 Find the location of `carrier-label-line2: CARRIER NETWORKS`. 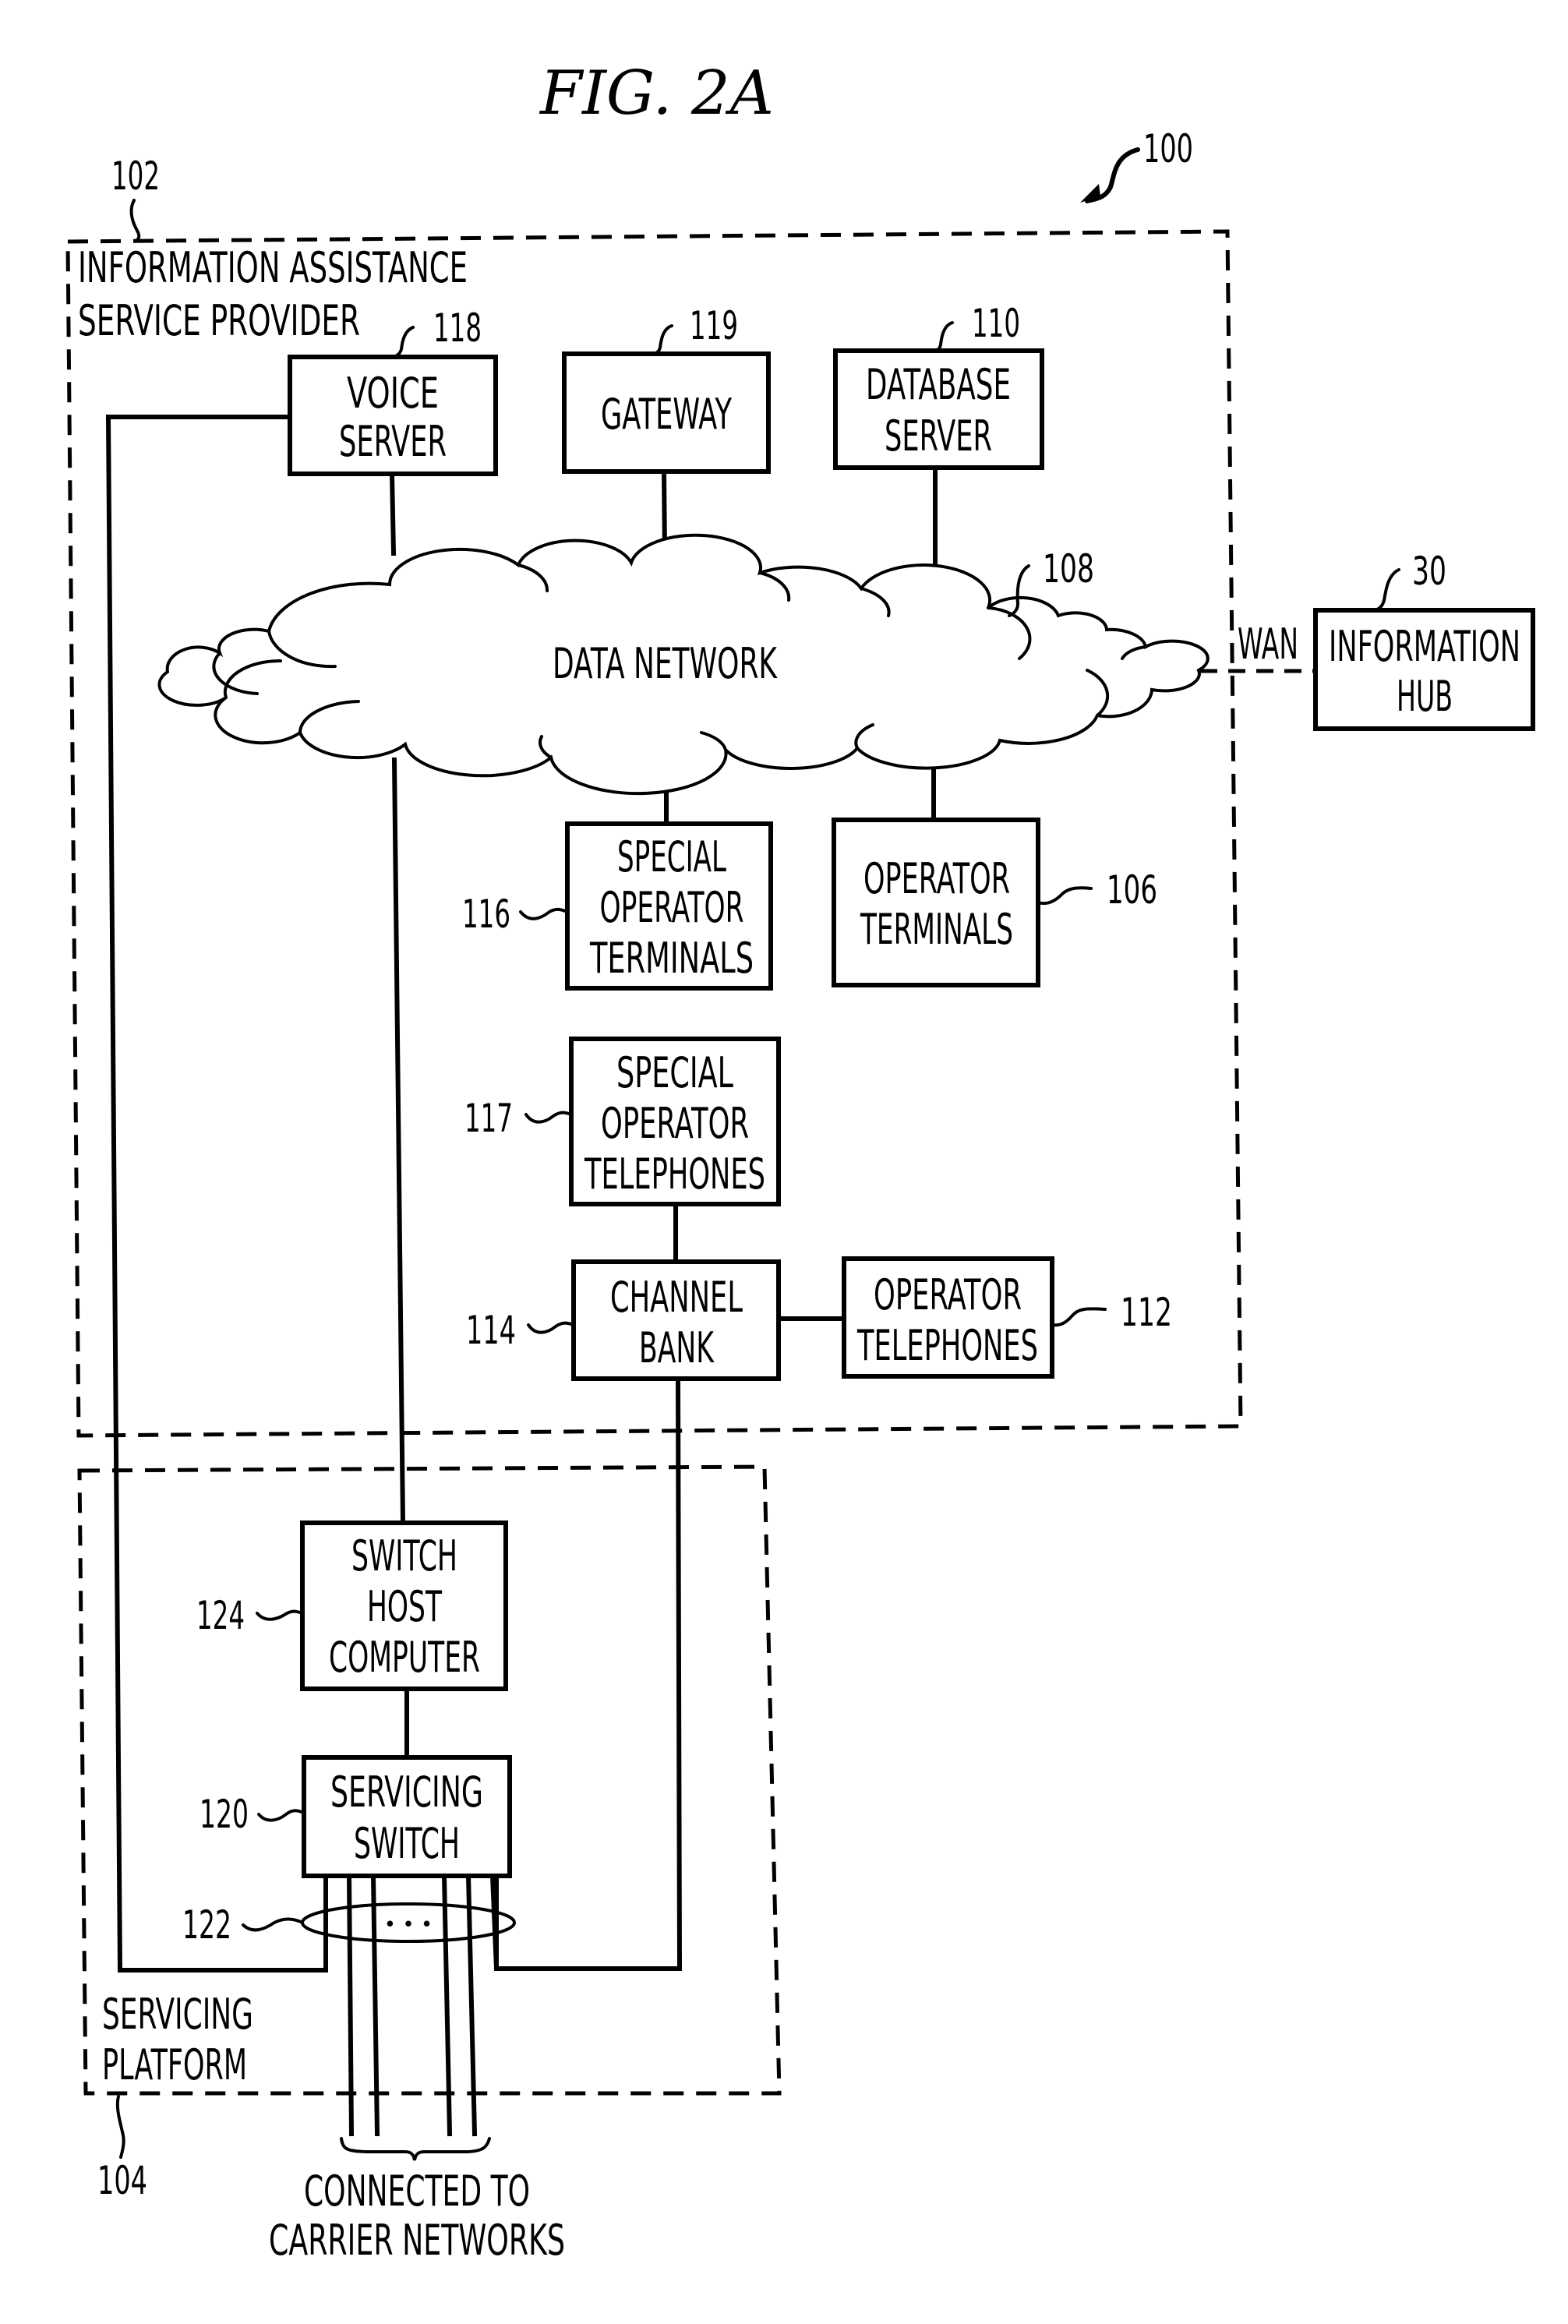

carrier-label-line2: CARRIER NETWORKS is located at coordinates (417, 2240).